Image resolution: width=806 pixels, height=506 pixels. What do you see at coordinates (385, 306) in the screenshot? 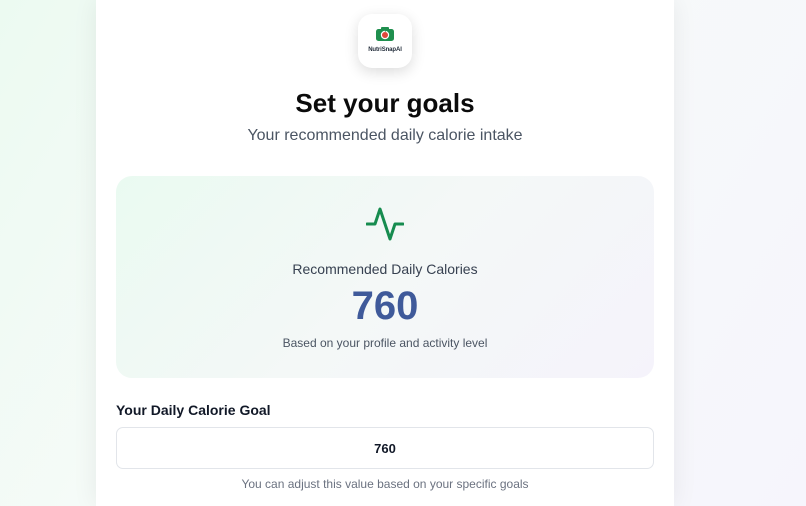
I see `recommended-calories-value: 760` at bounding box center [385, 306].